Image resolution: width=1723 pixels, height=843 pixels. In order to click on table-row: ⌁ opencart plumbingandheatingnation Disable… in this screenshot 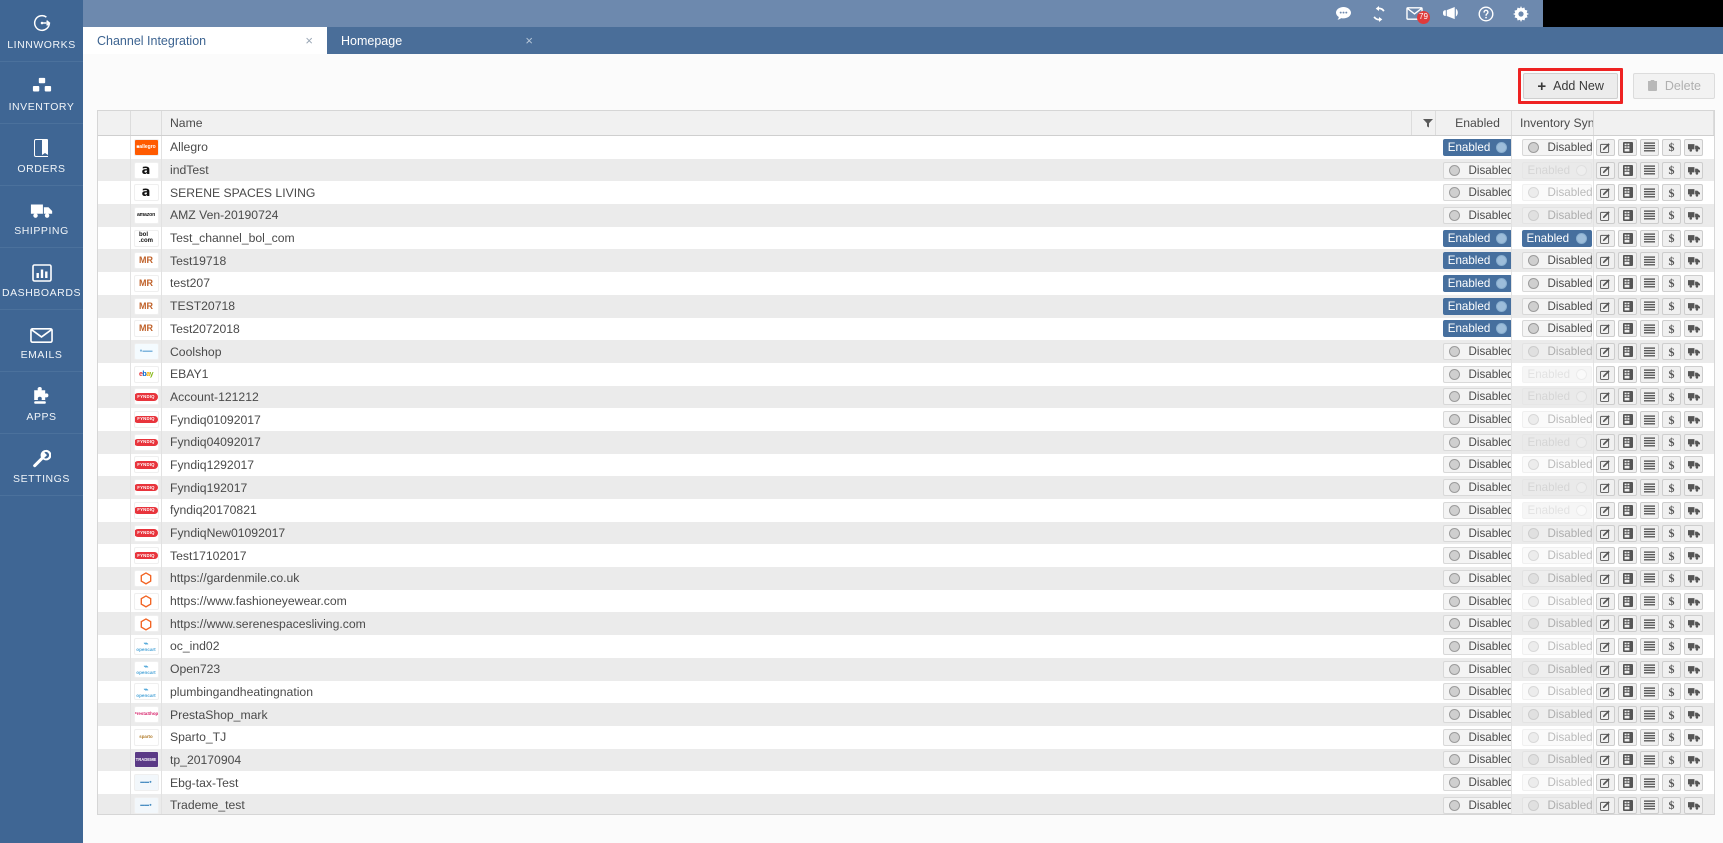, I will do `click(906, 692)`.